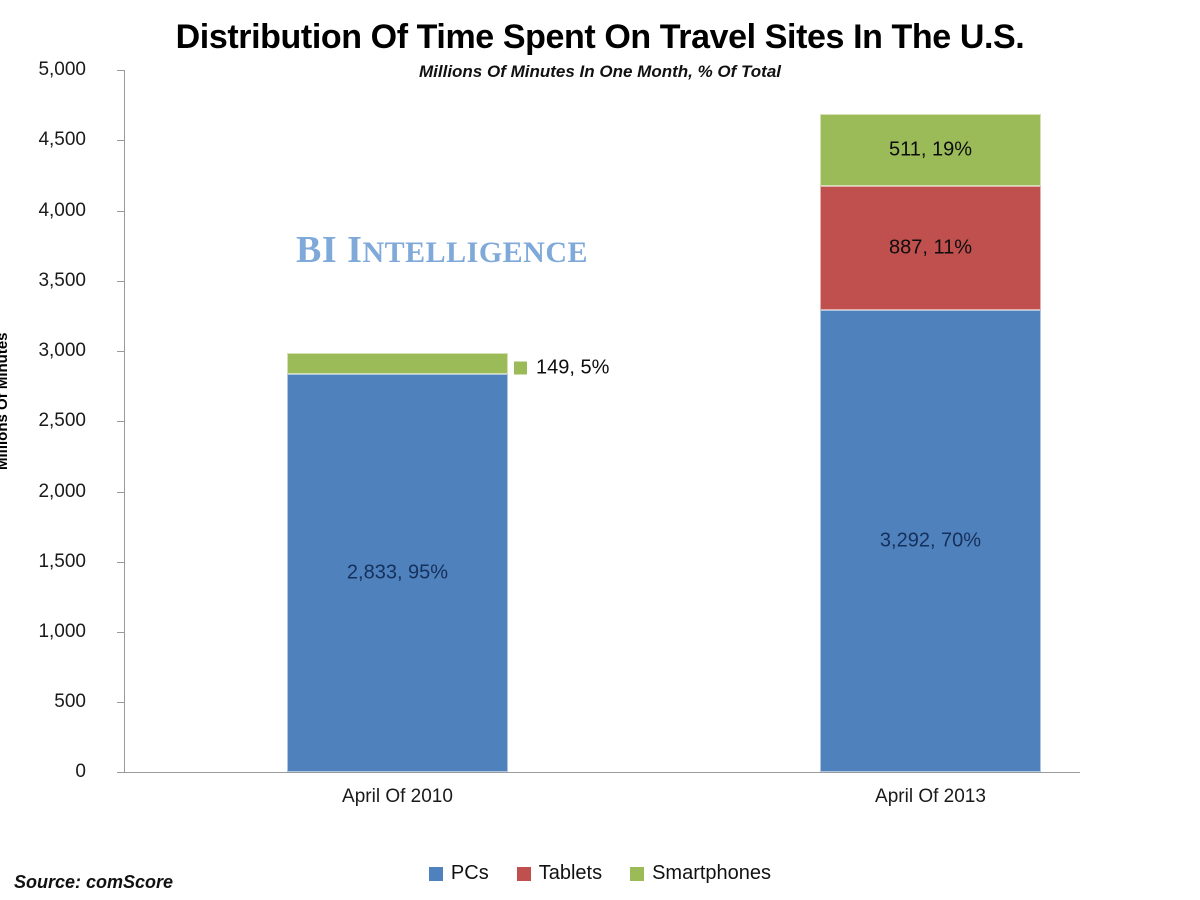  I want to click on y-tick-label-3000: 3,000, so click(62, 350).